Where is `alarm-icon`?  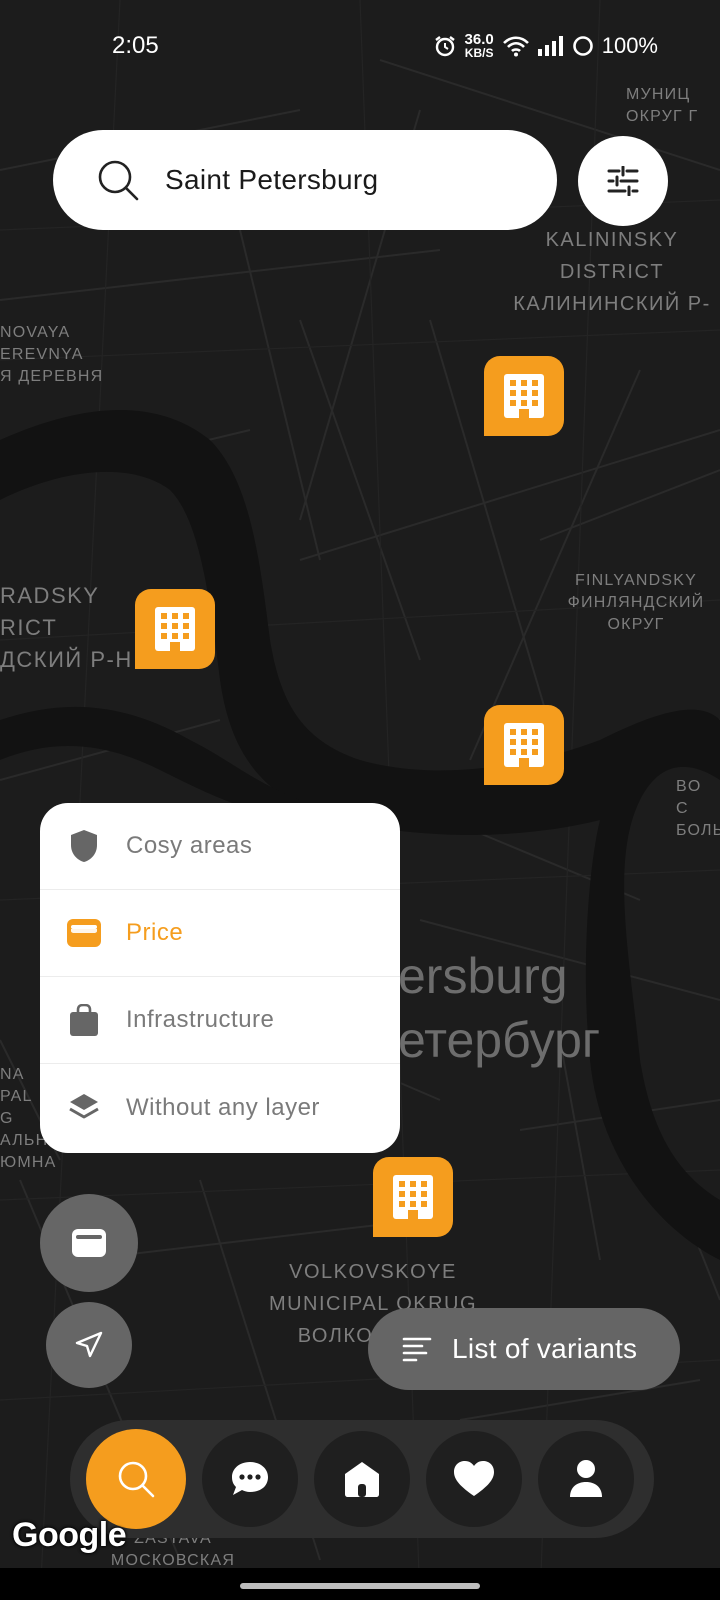 alarm-icon is located at coordinates (444, 45).